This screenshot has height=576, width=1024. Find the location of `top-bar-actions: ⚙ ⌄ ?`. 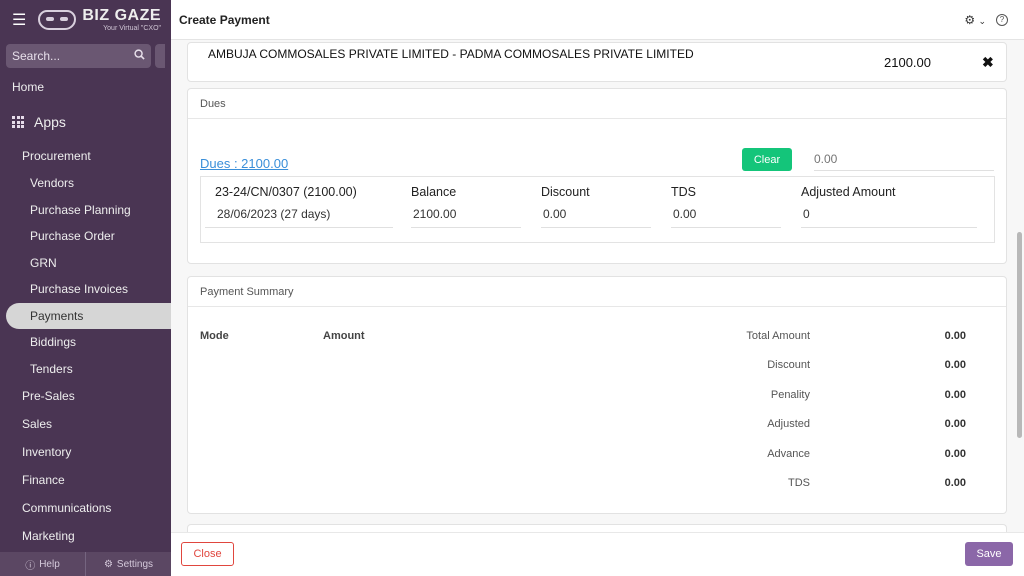

top-bar-actions: ⚙ ⌄ ? is located at coordinates (986, 20).